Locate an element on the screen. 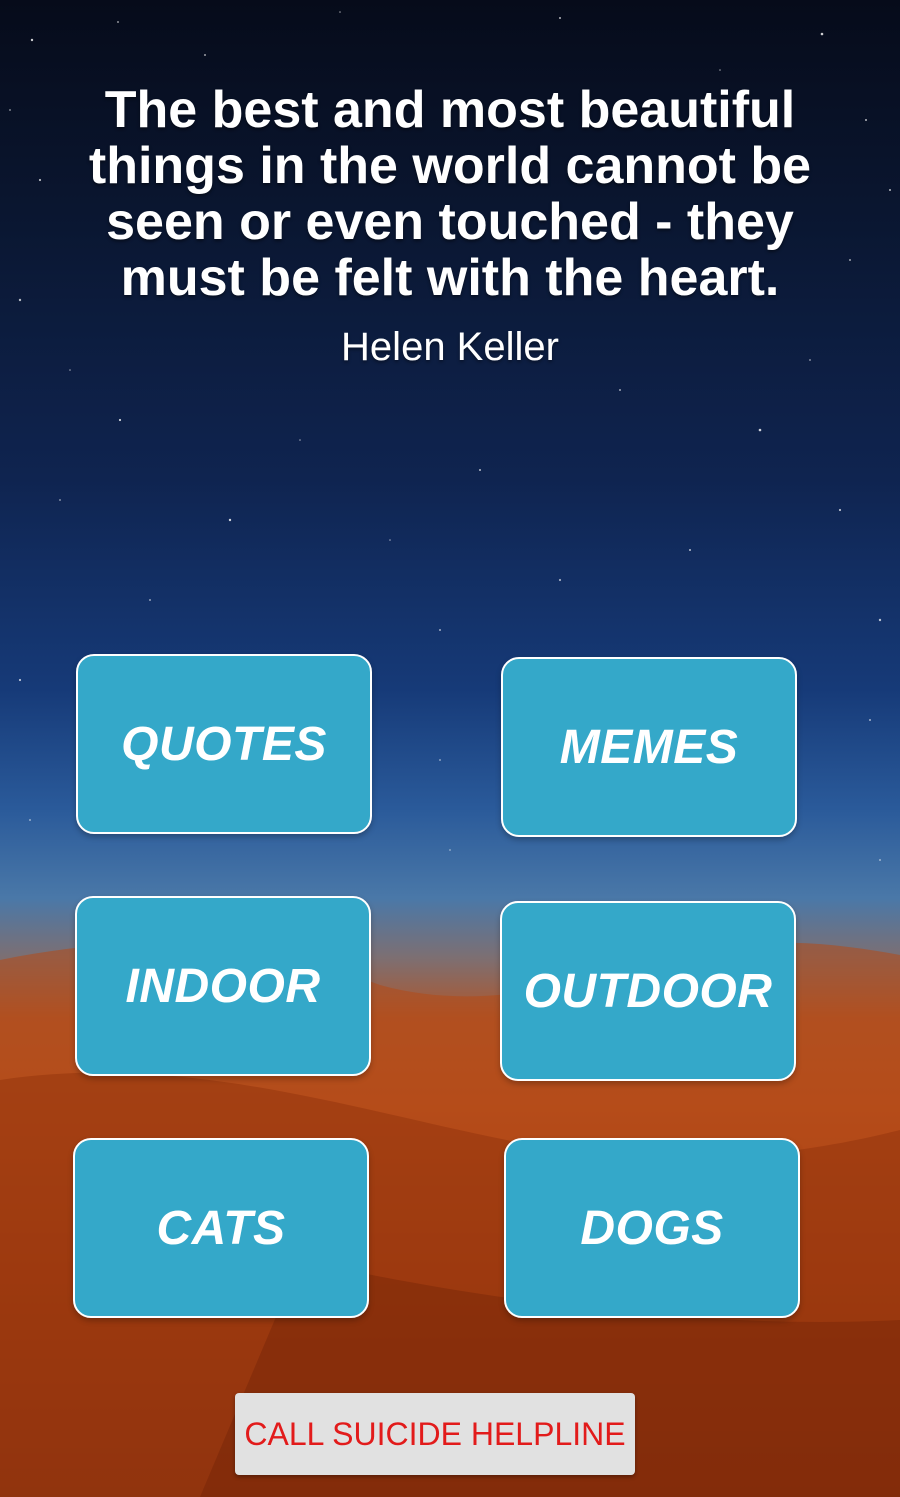  quote-author: Helen Keller is located at coordinates (450, 347).